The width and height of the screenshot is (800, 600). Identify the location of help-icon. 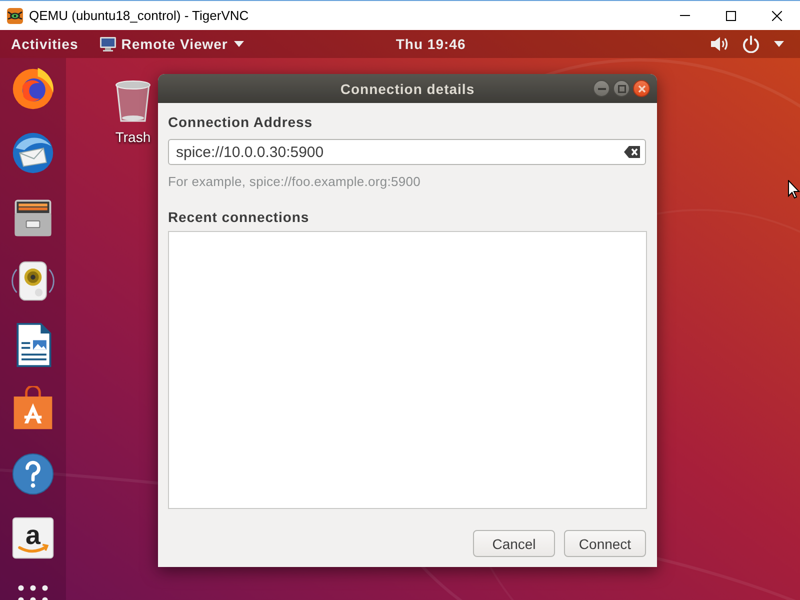
(33, 473).